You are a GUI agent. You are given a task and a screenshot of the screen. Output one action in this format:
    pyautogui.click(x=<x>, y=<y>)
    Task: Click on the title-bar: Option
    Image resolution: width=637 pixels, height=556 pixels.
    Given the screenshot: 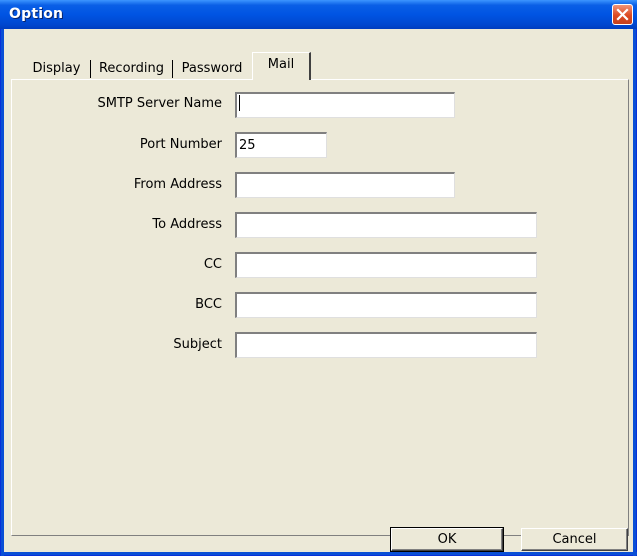 What is the action you would take?
    pyautogui.click(x=318, y=14)
    